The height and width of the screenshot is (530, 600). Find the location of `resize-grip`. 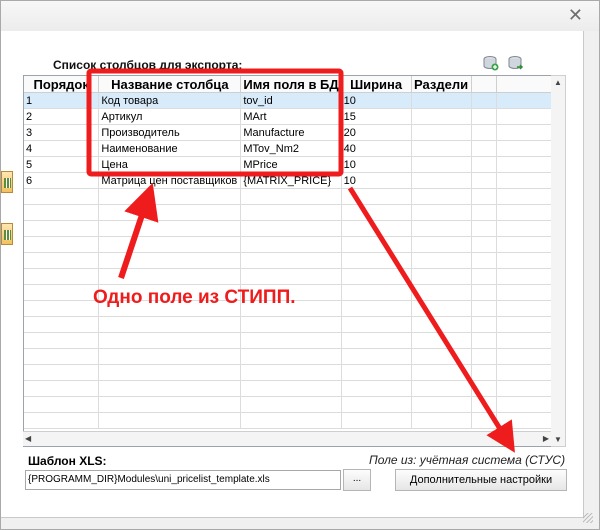

resize-grip is located at coordinates (588, 518).